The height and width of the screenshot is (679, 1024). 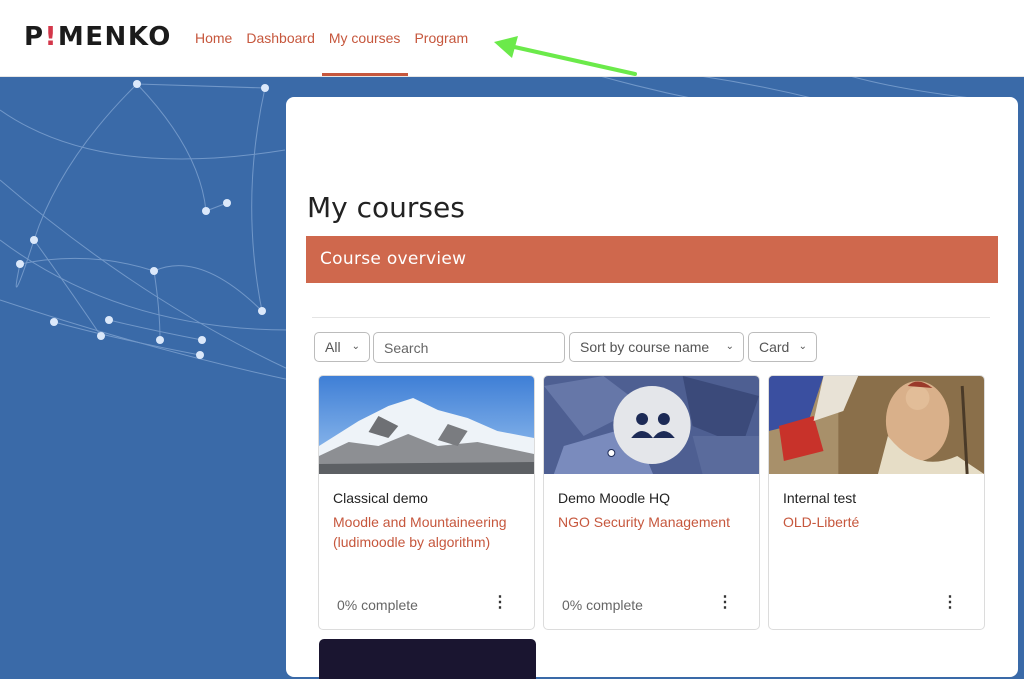 What do you see at coordinates (114, 37) in the screenshot?
I see `logo-text-right: MENKO` at bounding box center [114, 37].